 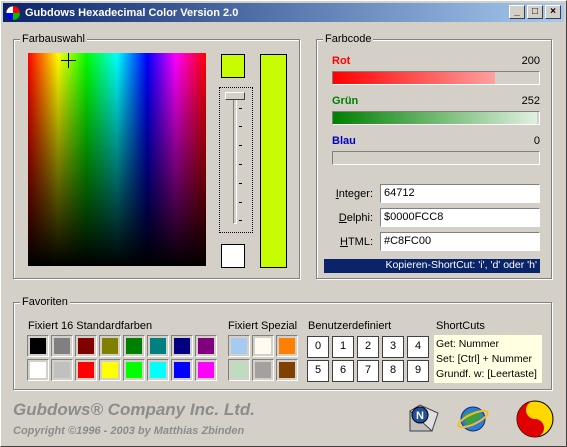 What do you see at coordinates (53, 39) in the screenshot?
I see `farbauswahl-title: Farbauswahl` at bounding box center [53, 39].